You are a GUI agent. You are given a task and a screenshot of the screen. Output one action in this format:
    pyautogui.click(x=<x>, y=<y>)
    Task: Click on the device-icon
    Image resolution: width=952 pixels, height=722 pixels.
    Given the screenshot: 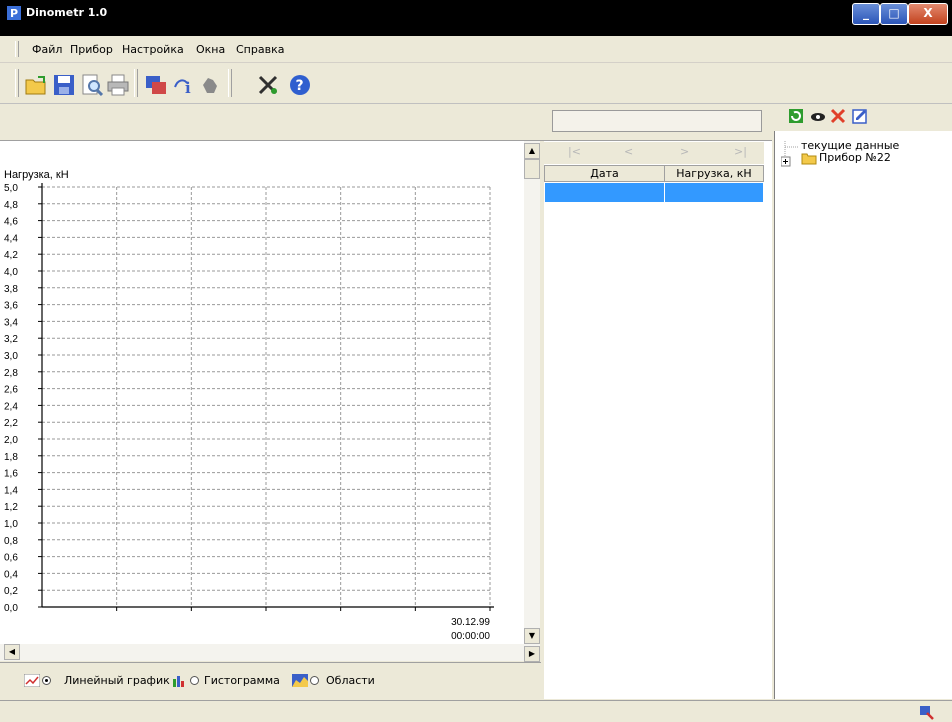 What is the action you would take?
    pyautogui.click(x=156, y=85)
    